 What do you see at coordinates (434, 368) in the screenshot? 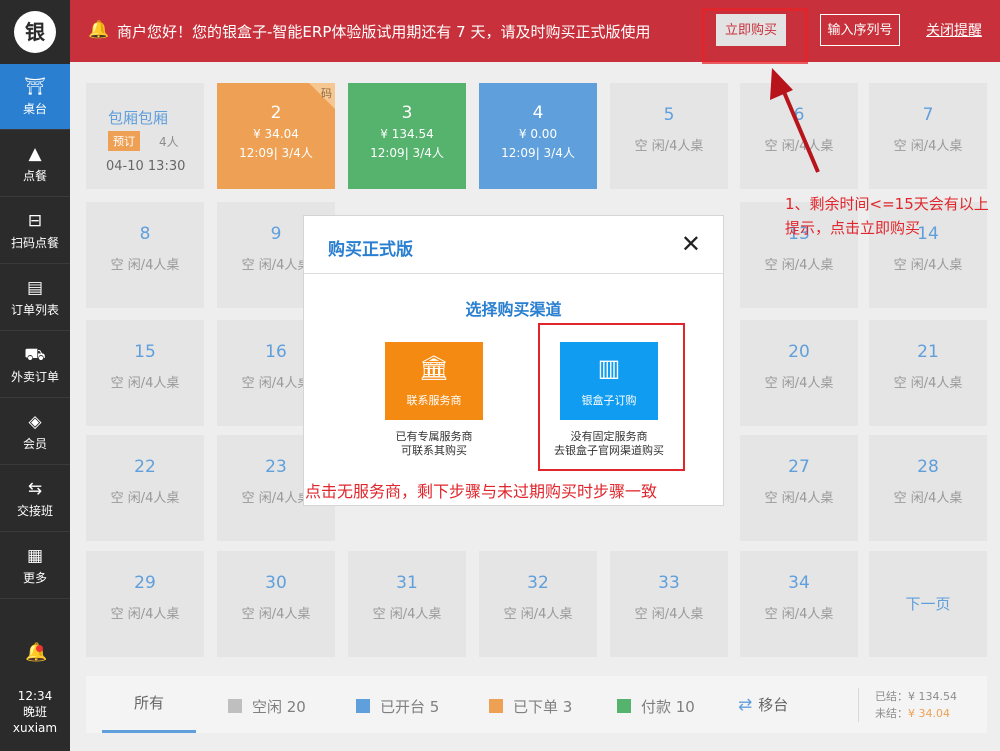
I see `bank-icon: 🏛` at bounding box center [434, 368].